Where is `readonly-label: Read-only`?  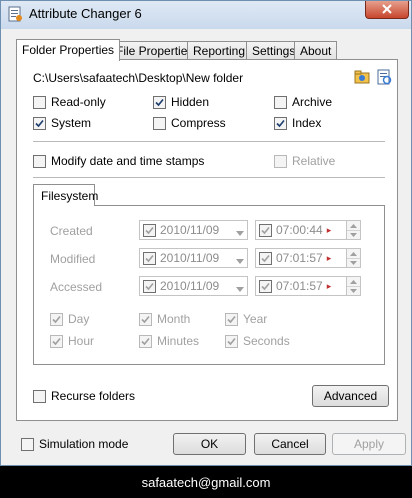
readonly-label: Read-only is located at coordinates (78, 102).